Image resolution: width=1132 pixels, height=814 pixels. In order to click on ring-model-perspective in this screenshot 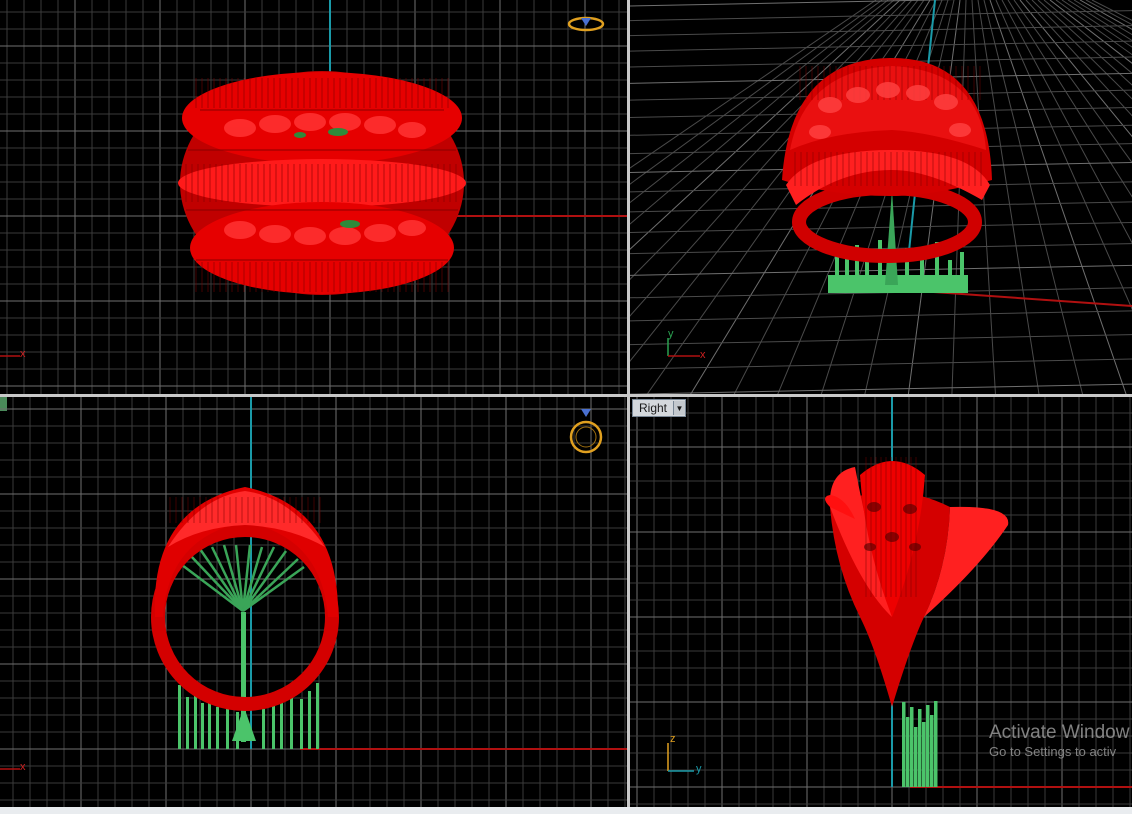, I will do `click(887, 175)`.